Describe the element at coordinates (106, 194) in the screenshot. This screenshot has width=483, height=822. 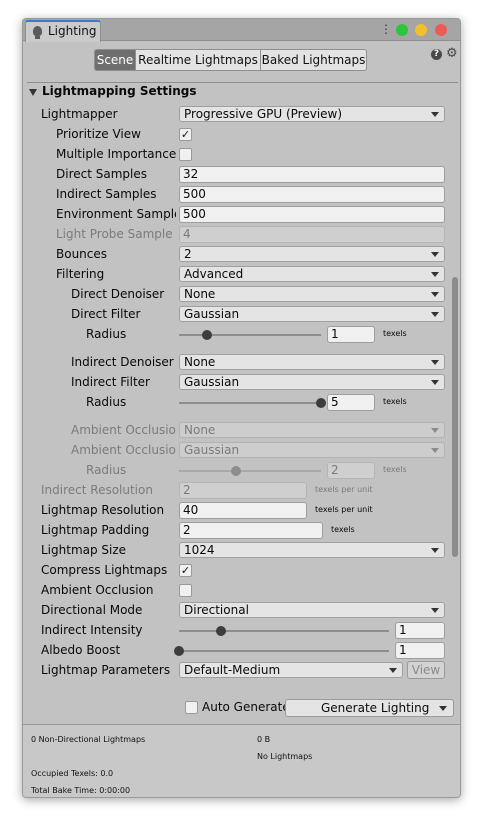
I see `indirect-samples-label: Indirect Samples` at that location.